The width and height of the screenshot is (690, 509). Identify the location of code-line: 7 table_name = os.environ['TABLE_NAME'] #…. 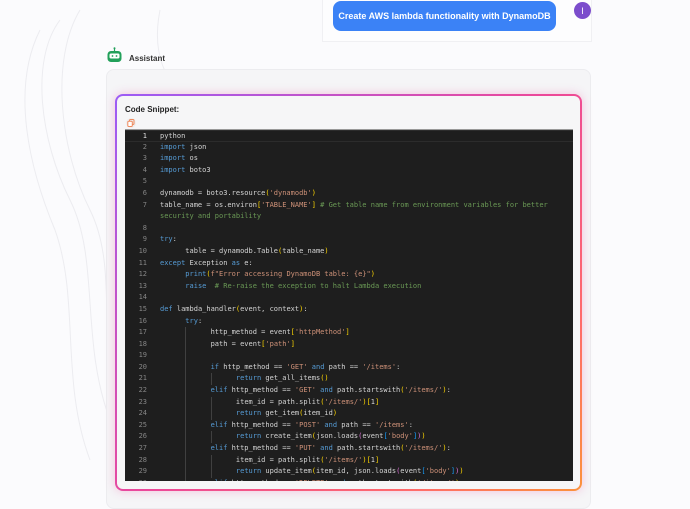
(349, 206).